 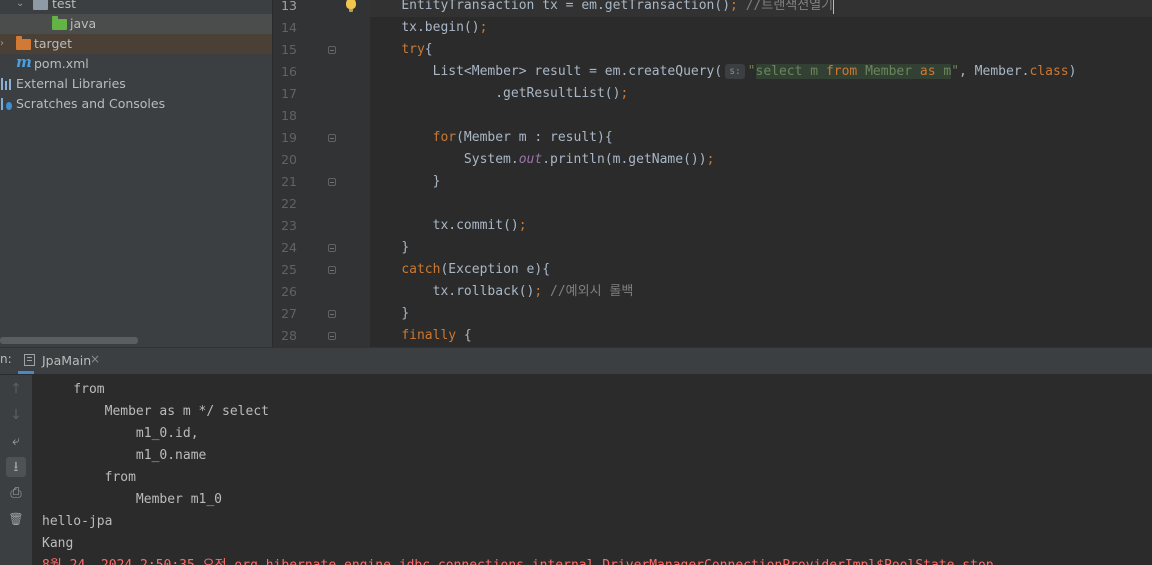 I want to click on code-token: System., so click(x=491, y=159).